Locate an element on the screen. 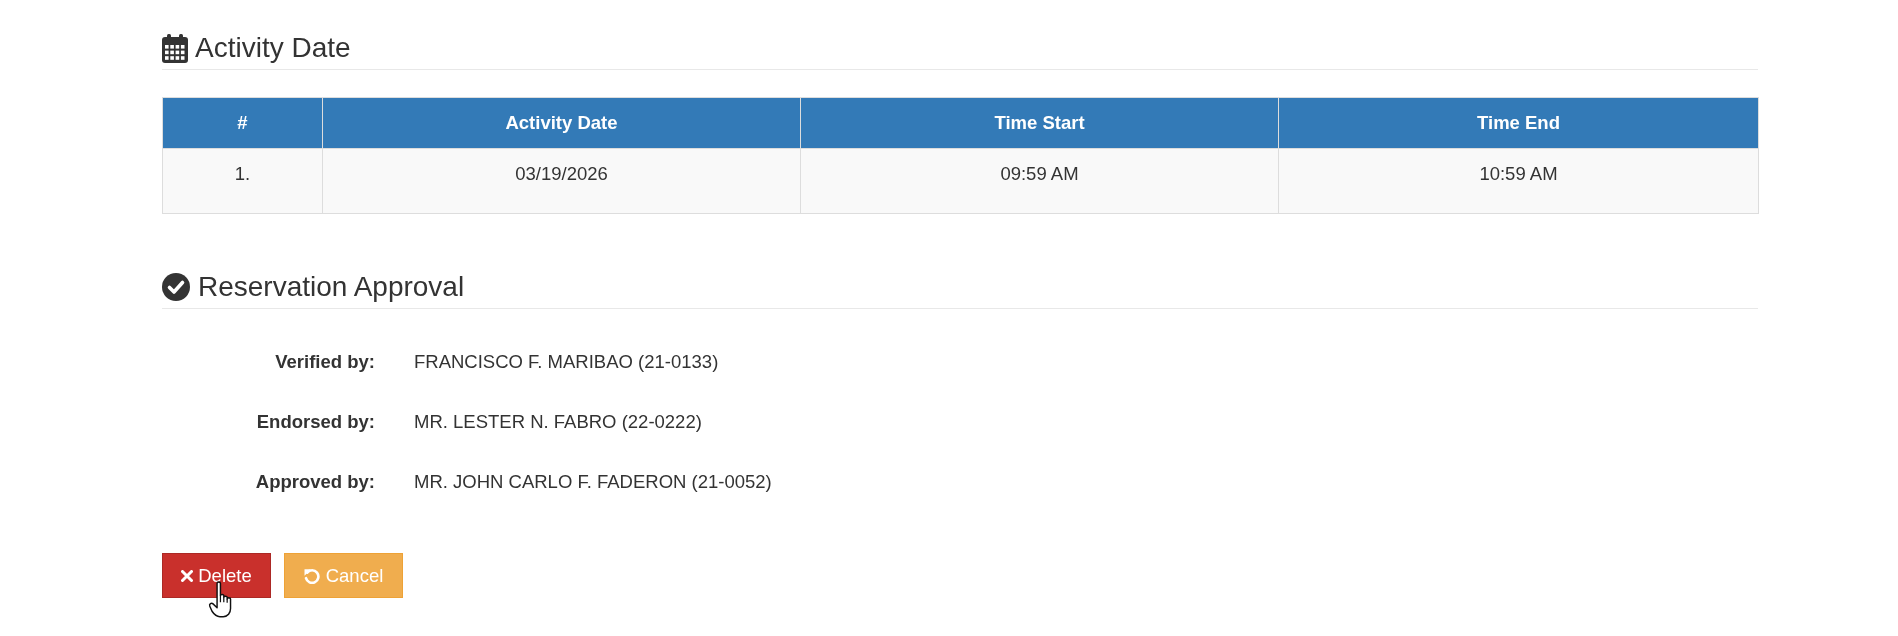 The height and width of the screenshot is (636, 1898). field-value: FRANCISCO F. MARIBAO (21-0133) is located at coordinates (566, 362).